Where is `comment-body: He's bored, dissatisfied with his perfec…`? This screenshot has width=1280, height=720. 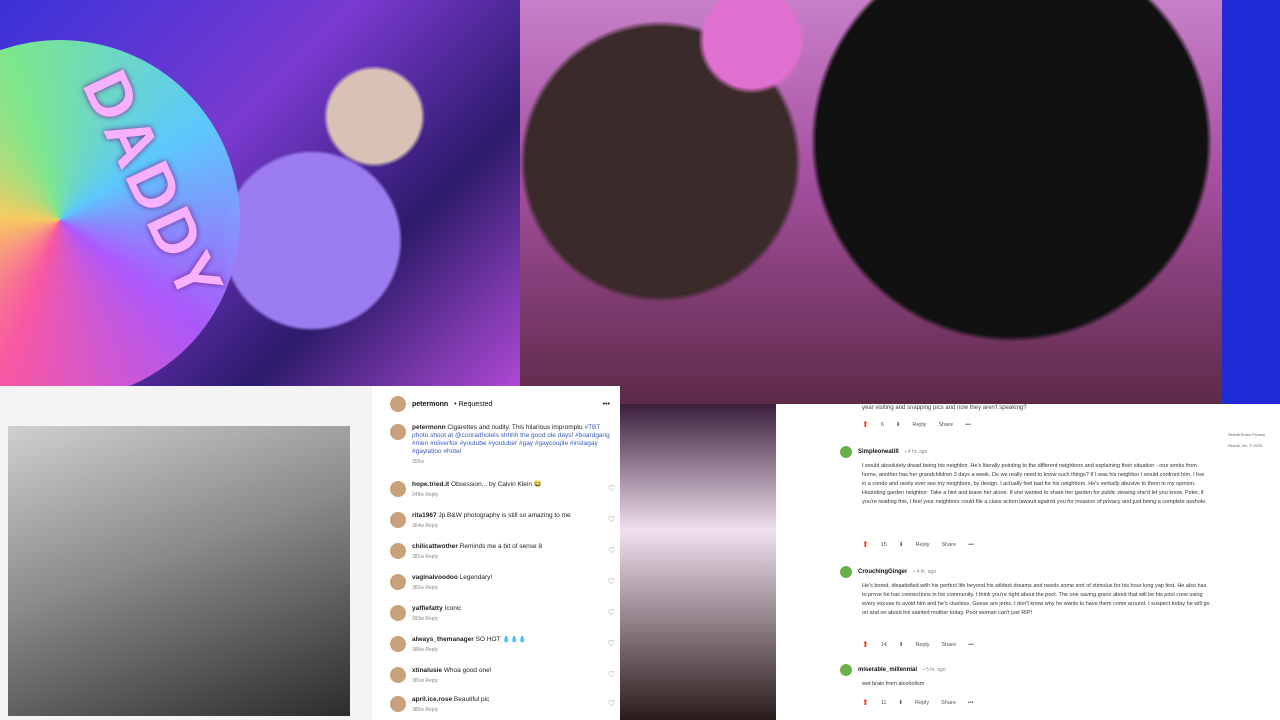 comment-body: He's bored, dissatisfied with his perfec… is located at coordinates (1036, 599).